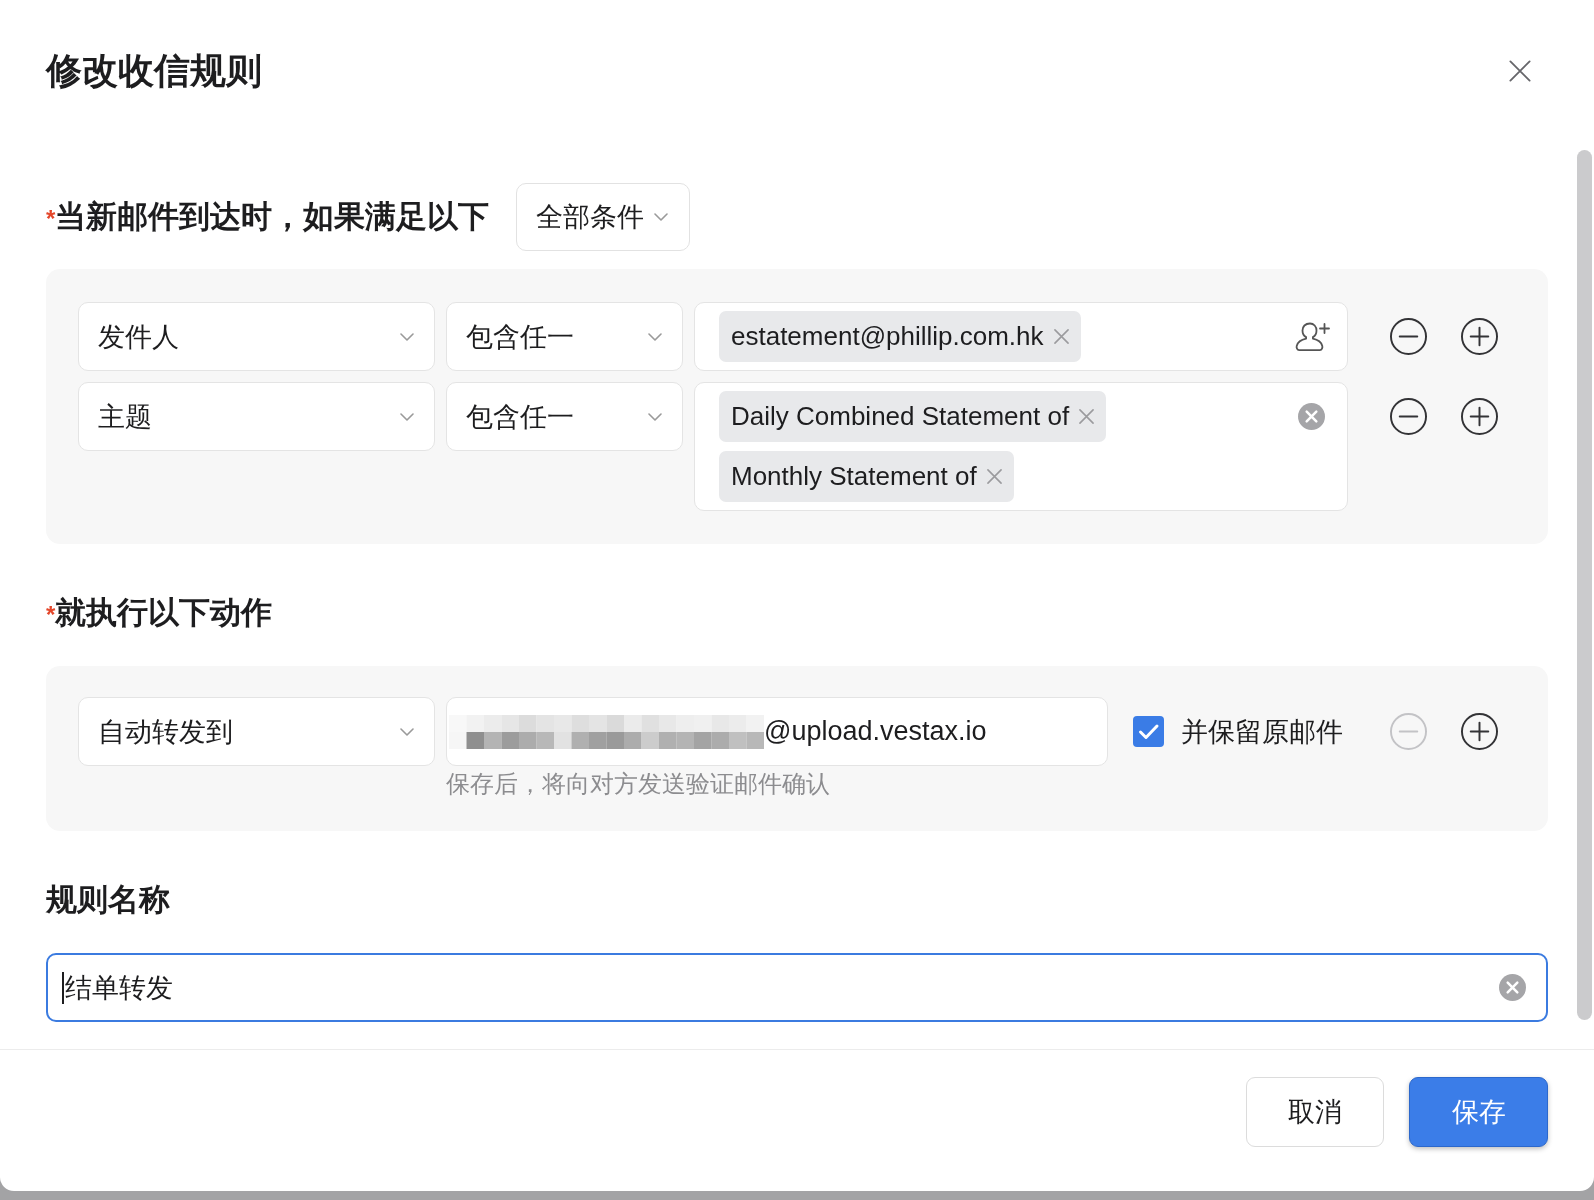 This screenshot has width=1594, height=1200. Describe the element at coordinates (108, 900) in the screenshot. I see `field-label: 规则名称` at that location.